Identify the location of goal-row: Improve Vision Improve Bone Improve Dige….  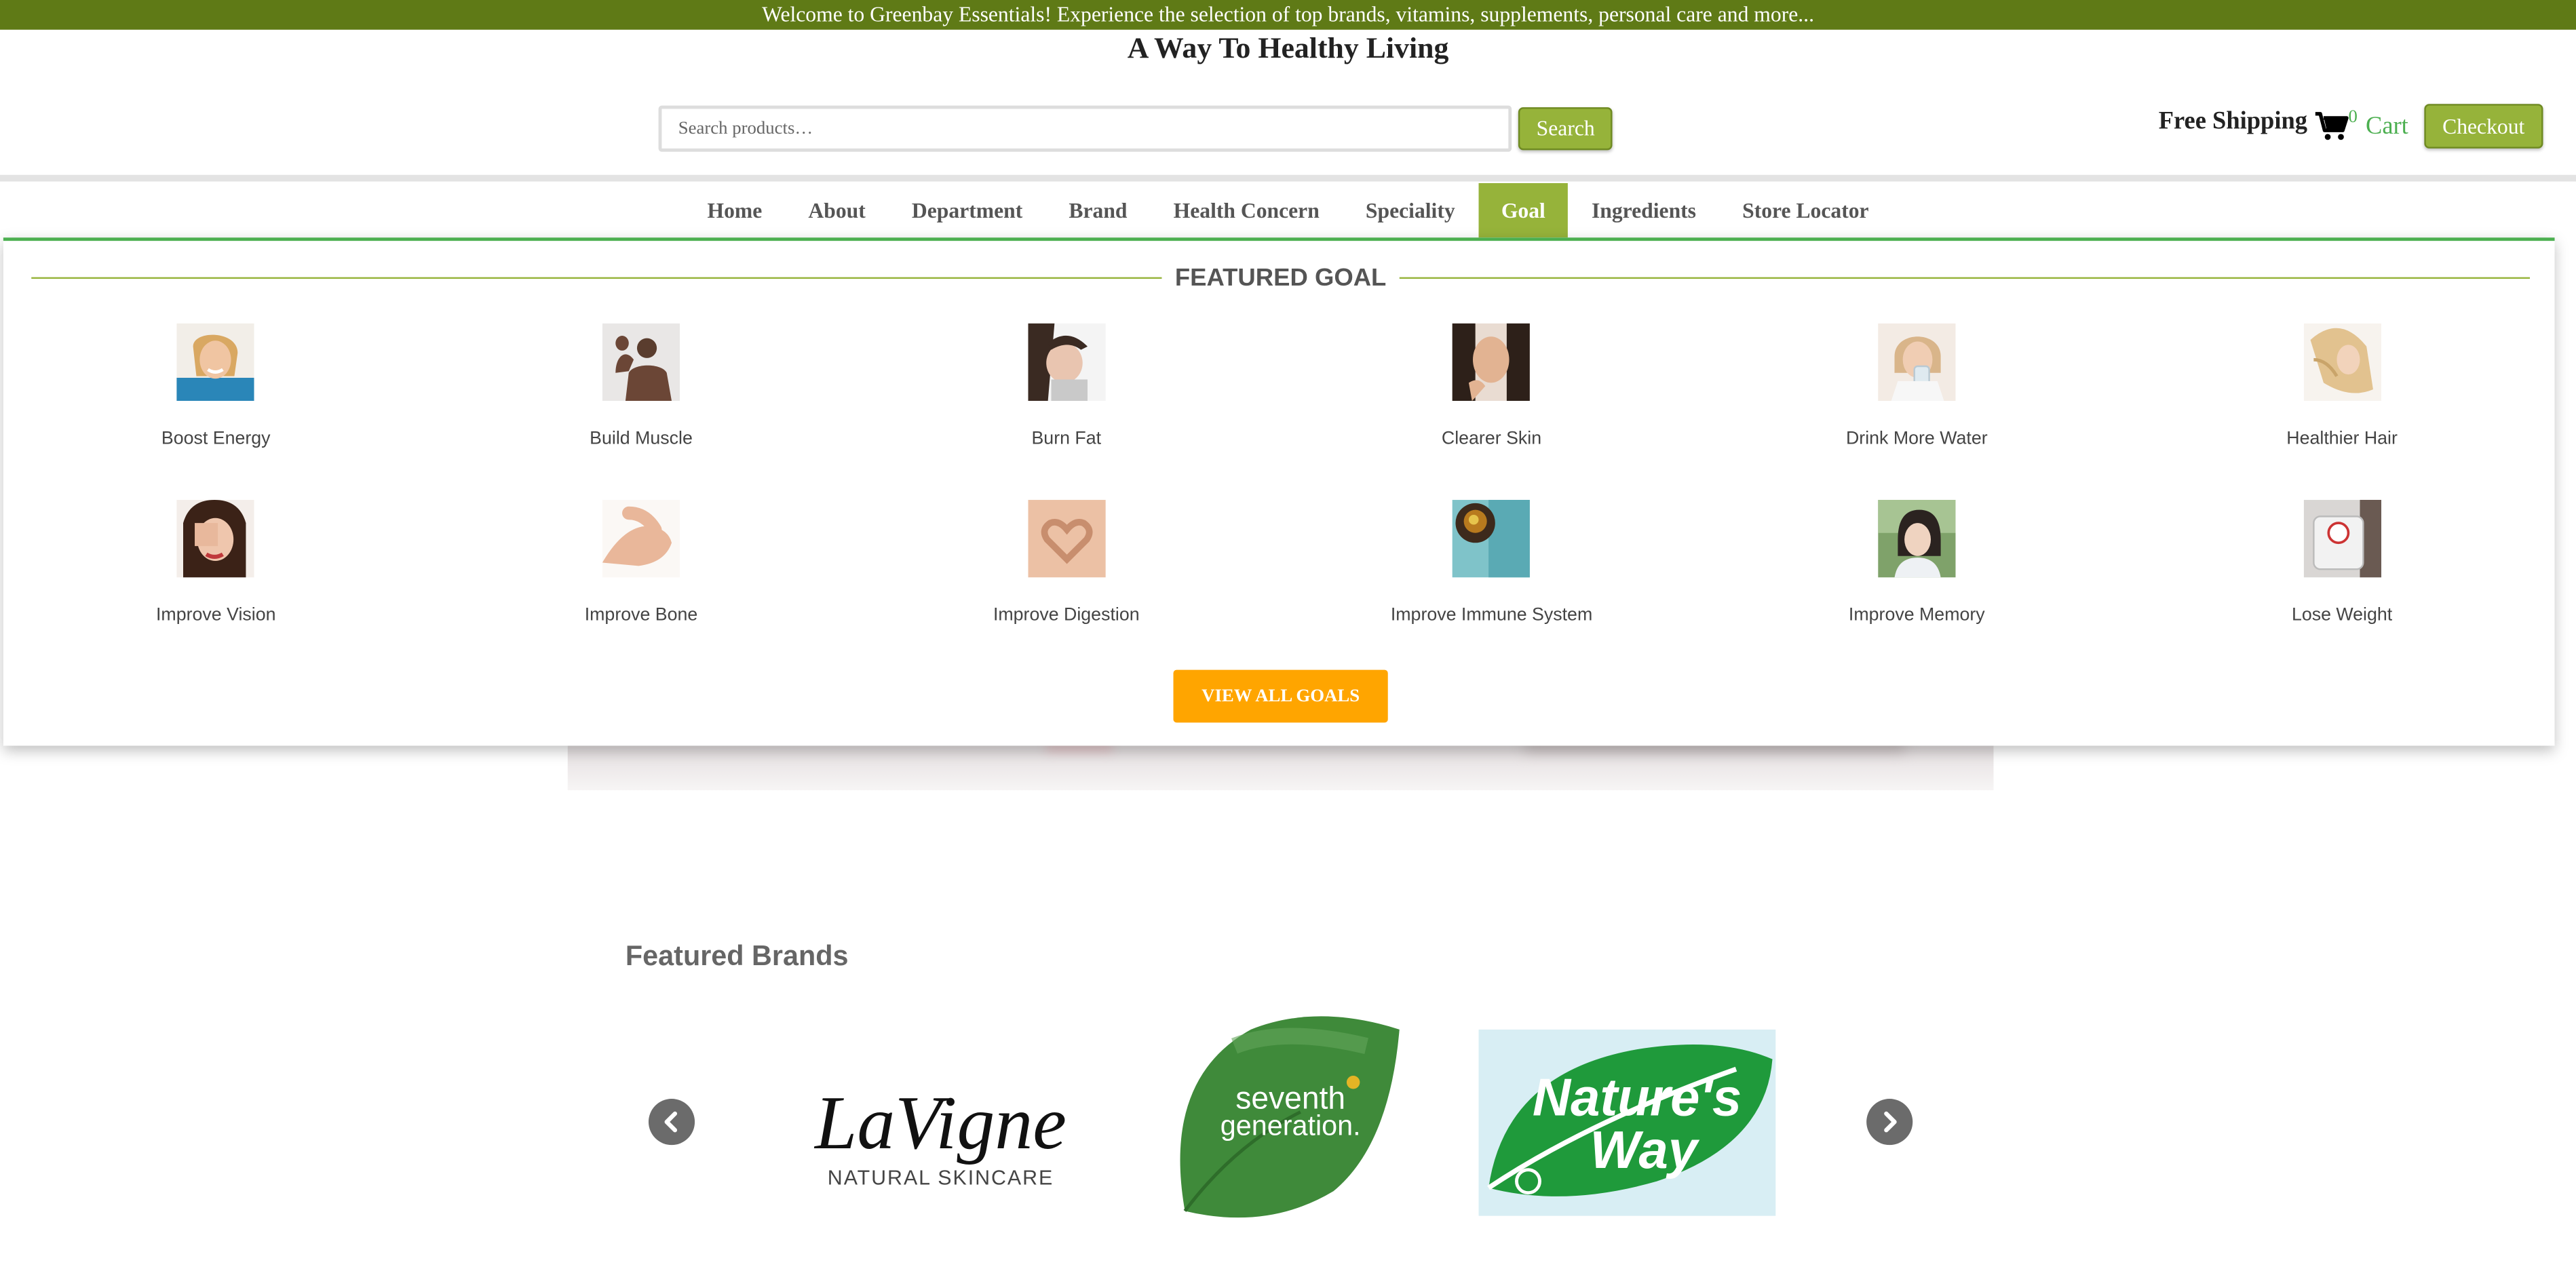
(1279, 562).